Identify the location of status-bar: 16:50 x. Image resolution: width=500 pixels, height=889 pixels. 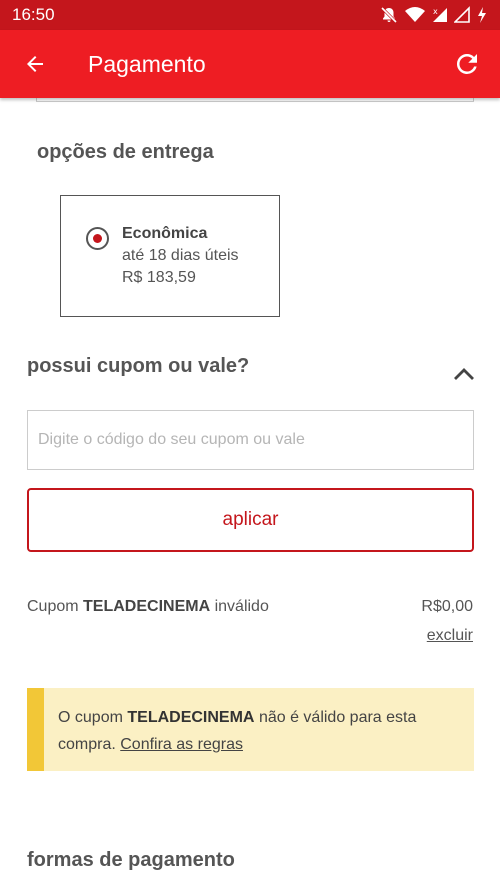
(250, 15).